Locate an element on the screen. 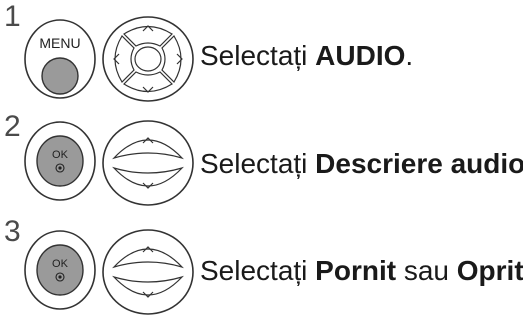 This screenshot has height=327, width=523. step-3-instruction: Selectați Pornit sau Oprit. is located at coordinates (361, 271).